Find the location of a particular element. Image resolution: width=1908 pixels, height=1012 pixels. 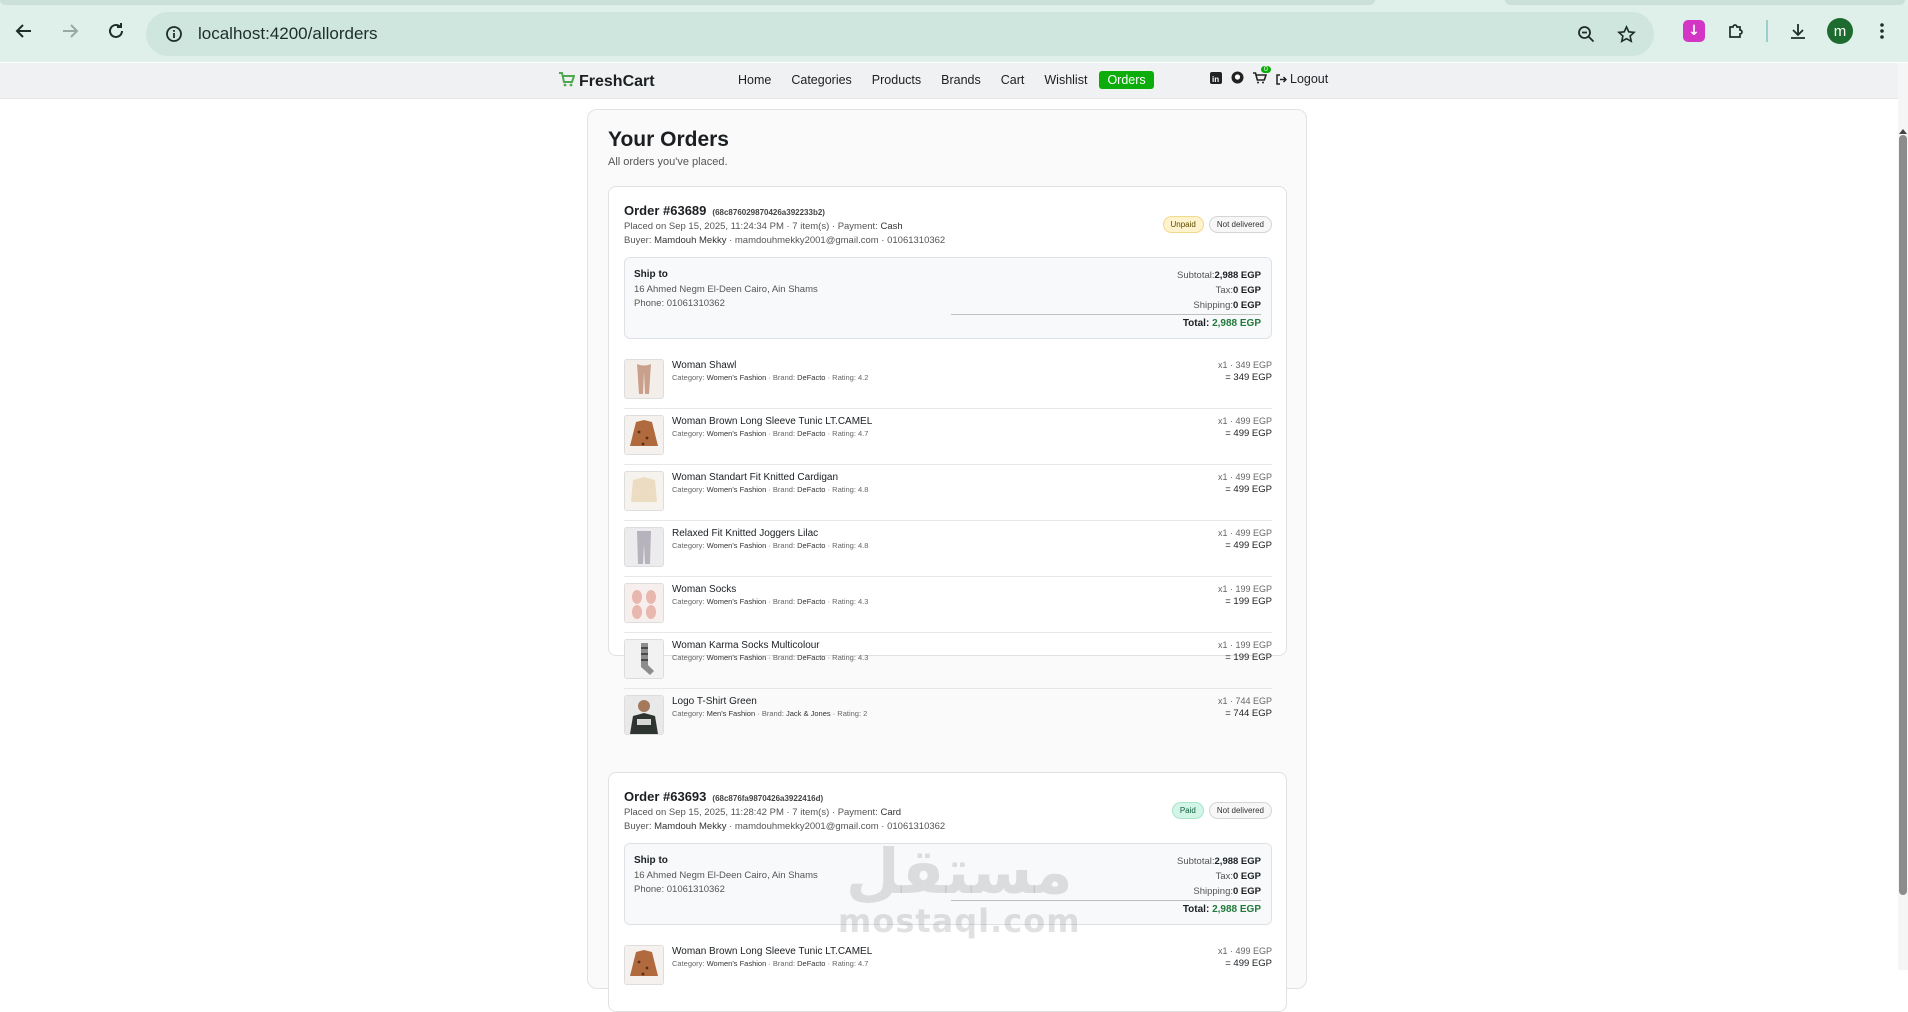

browser-menu-icon is located at coordinates (1882, 31).